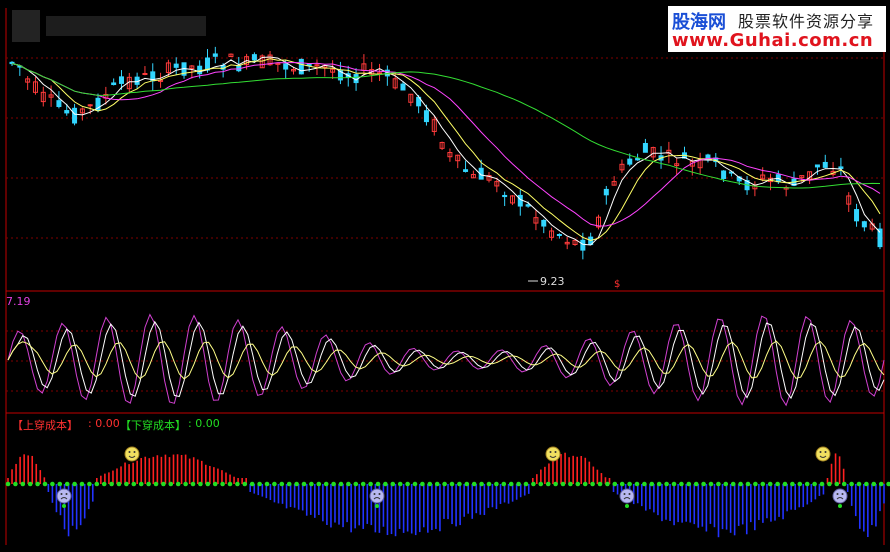 The width and height of the screenshot is (890, 552). I want to click on down-cost-label: 【下穿成本】, so click(153, 425).